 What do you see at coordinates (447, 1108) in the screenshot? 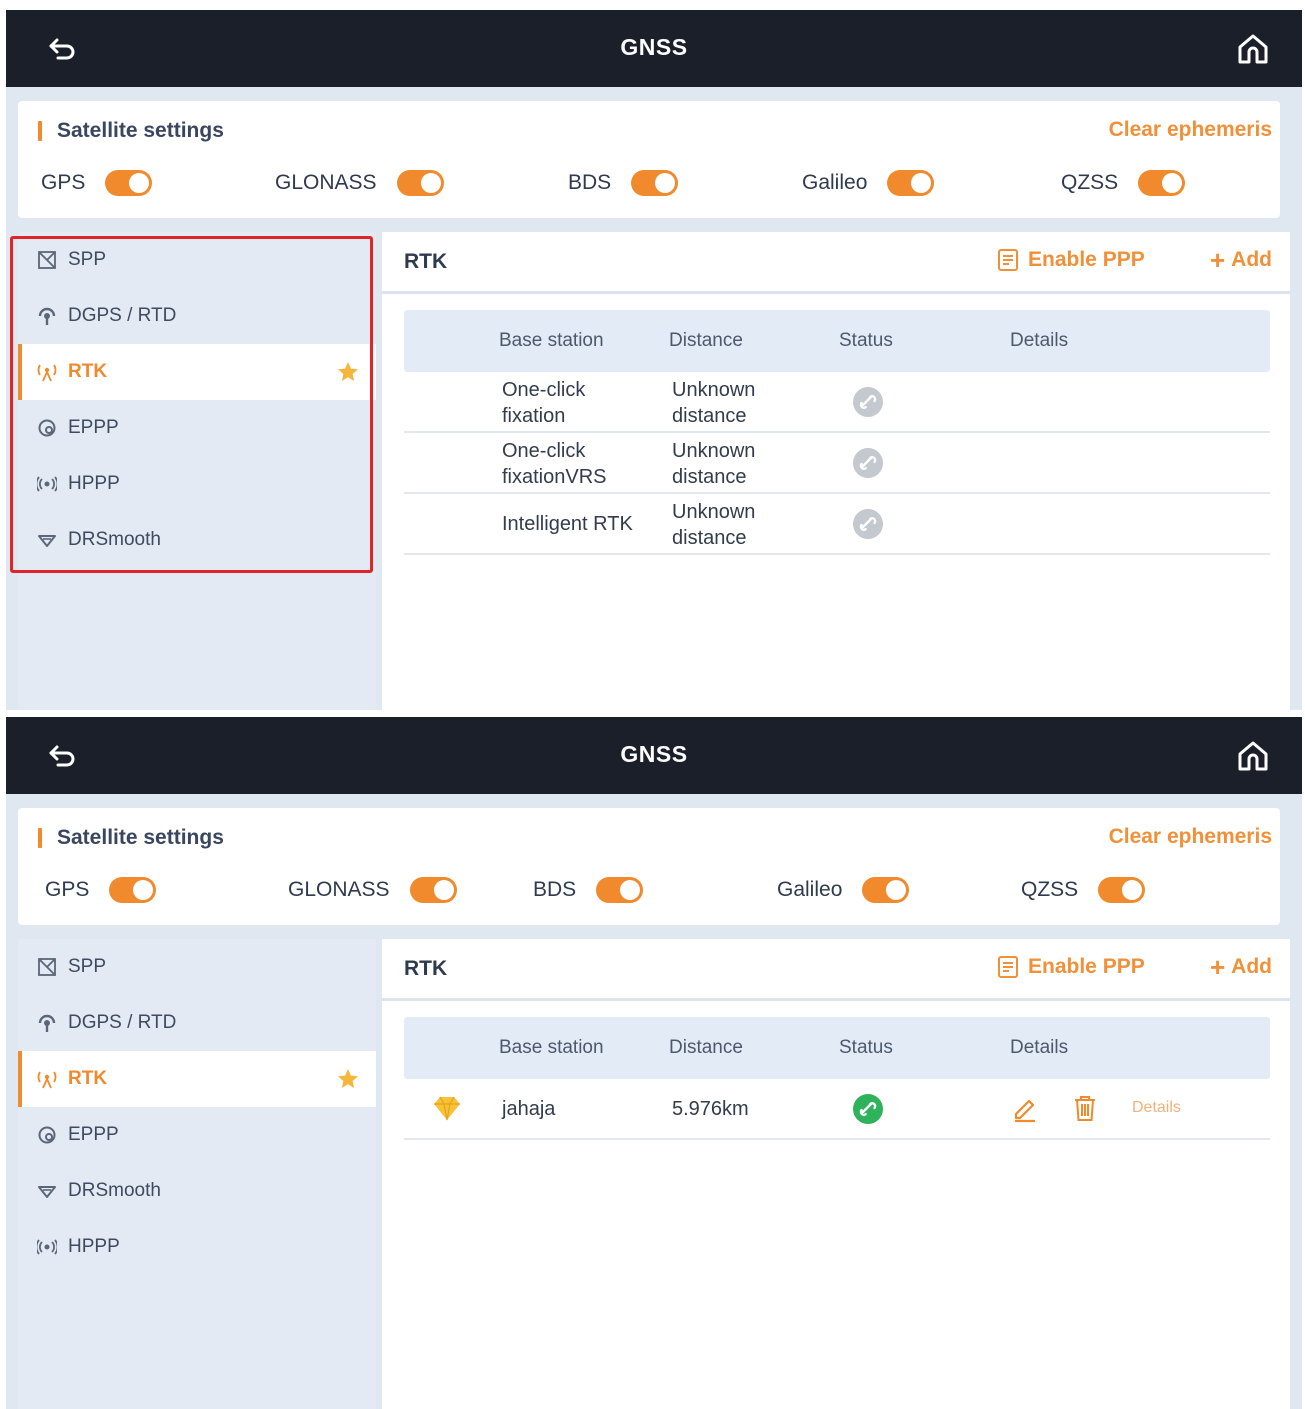
I see `diamond-icon` at bounding box center [447, 1108].